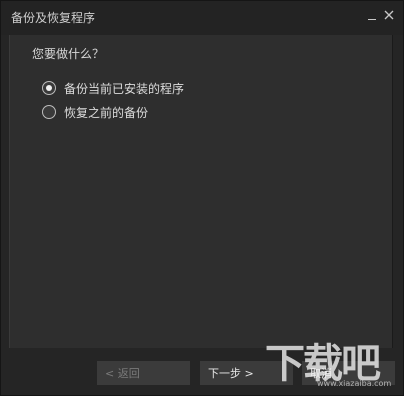 Image resolution: width=404 pixels, height=396 pixels. What do you see at coordinates (49, 112) in the screenshot?
I see `radio-unselected-icon` at bounding box center [49, 112].